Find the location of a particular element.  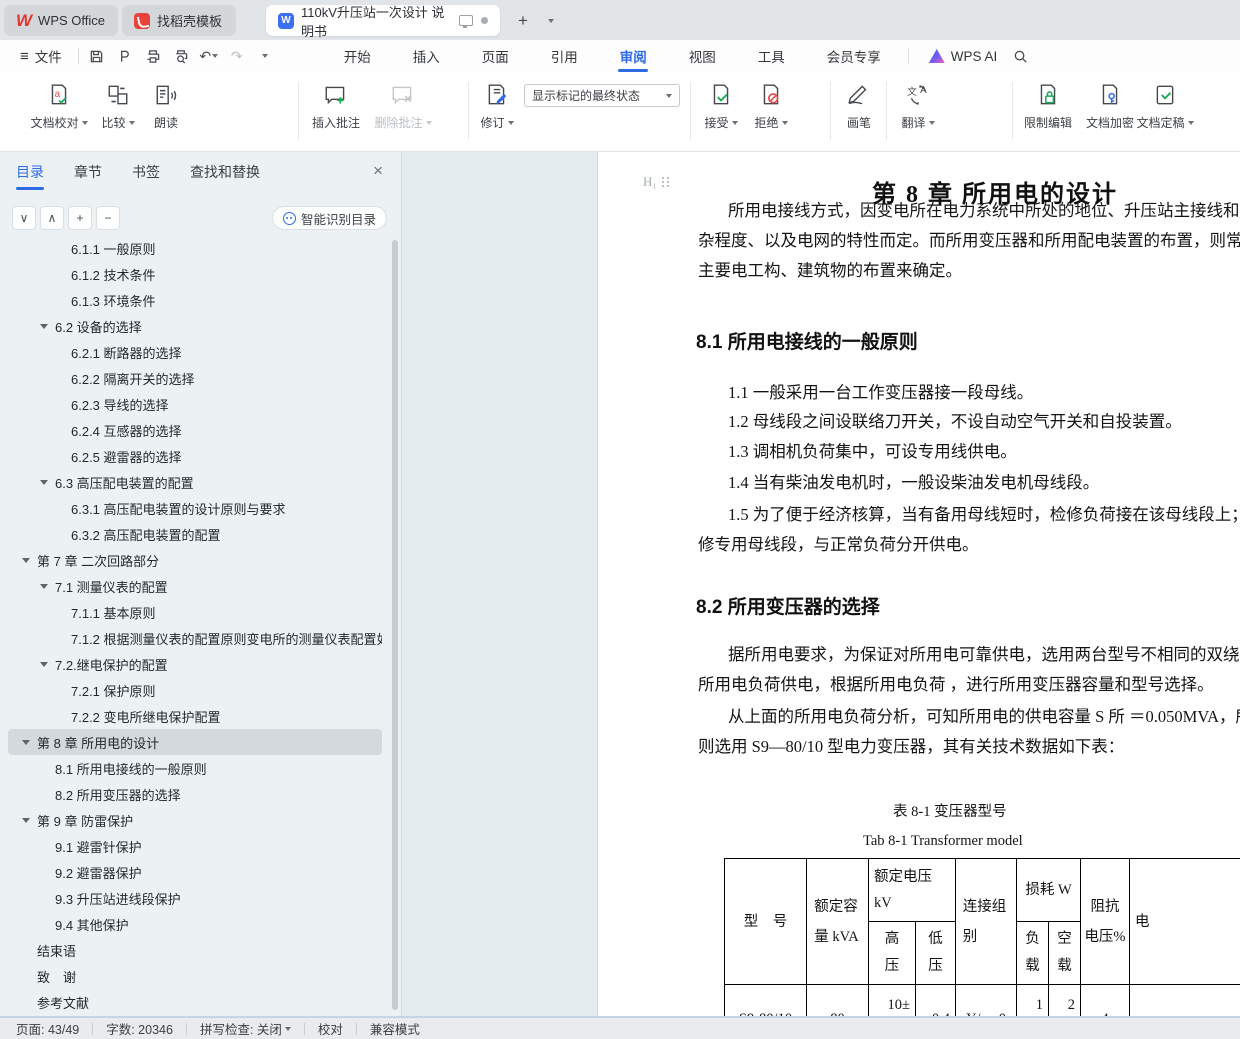

sidebar-close-button: × is located at coordinates (378, 170).